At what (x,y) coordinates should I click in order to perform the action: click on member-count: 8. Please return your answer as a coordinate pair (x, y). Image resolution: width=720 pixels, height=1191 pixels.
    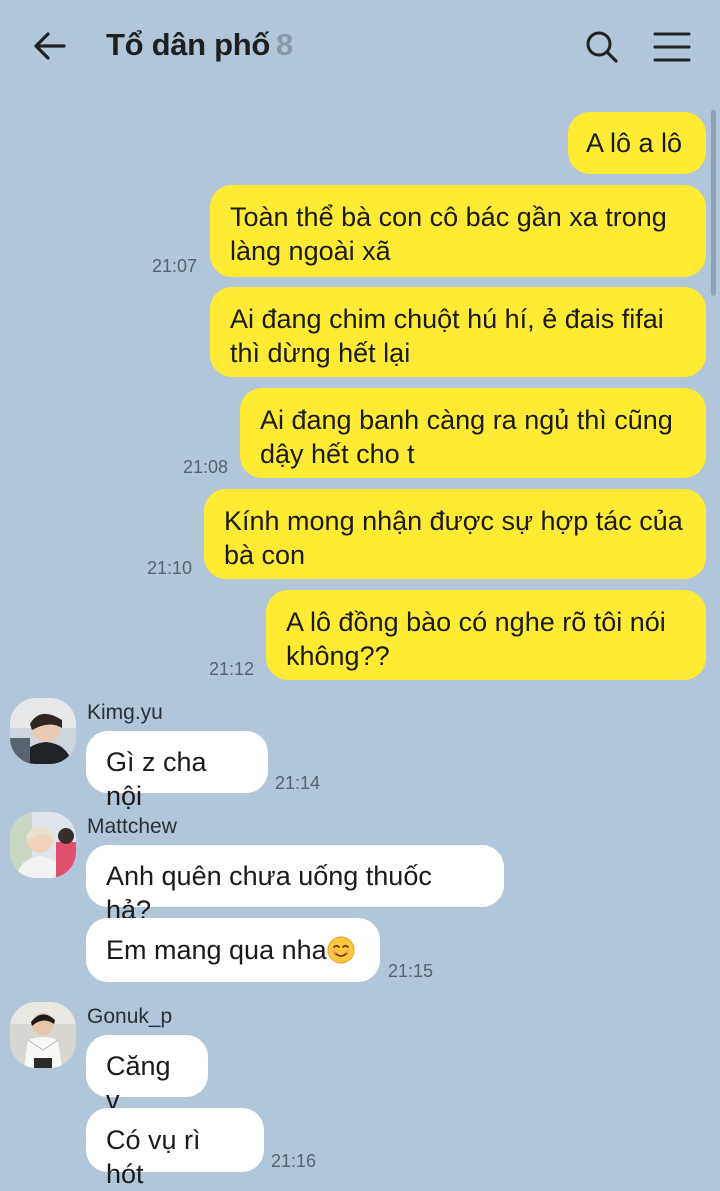
    Looking at the image, I should click on (284, 44).